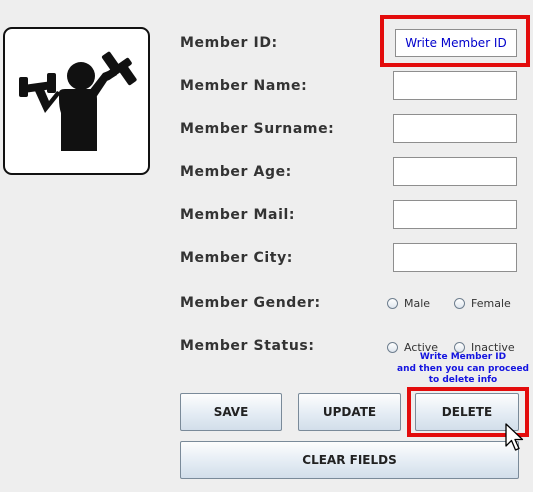 The height and width of the screenshot is (492, 533). I want to click on member-city-label: Member City:, so click(236, 258).